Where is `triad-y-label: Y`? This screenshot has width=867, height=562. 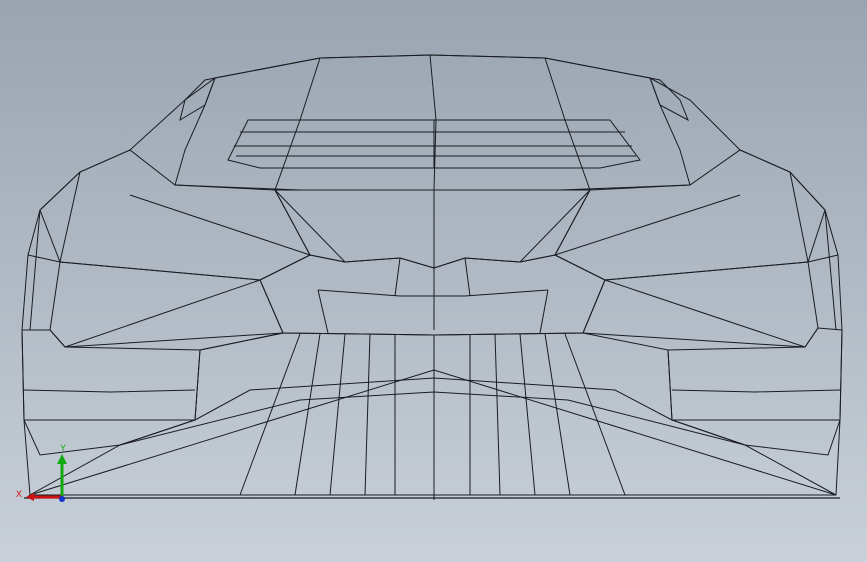
triad-y-label: Y is located at coordinates (63, 448).